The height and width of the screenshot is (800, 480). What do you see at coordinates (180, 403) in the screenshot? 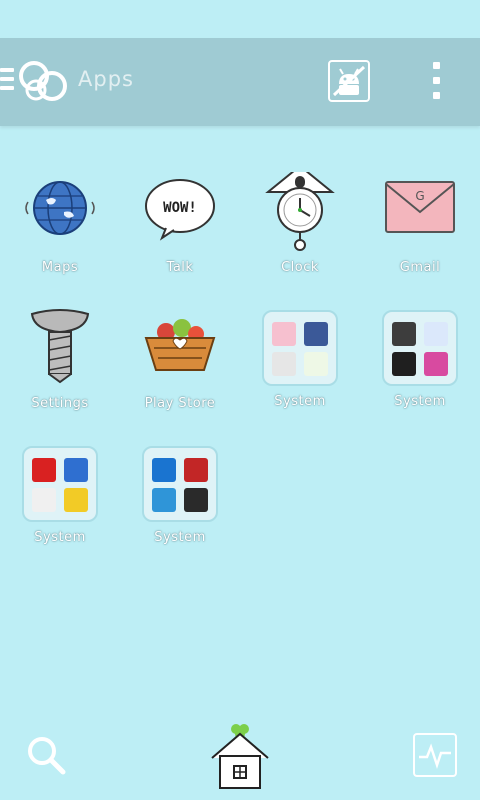
I see `app-label: Play Store` at bounding box center [180, 403].